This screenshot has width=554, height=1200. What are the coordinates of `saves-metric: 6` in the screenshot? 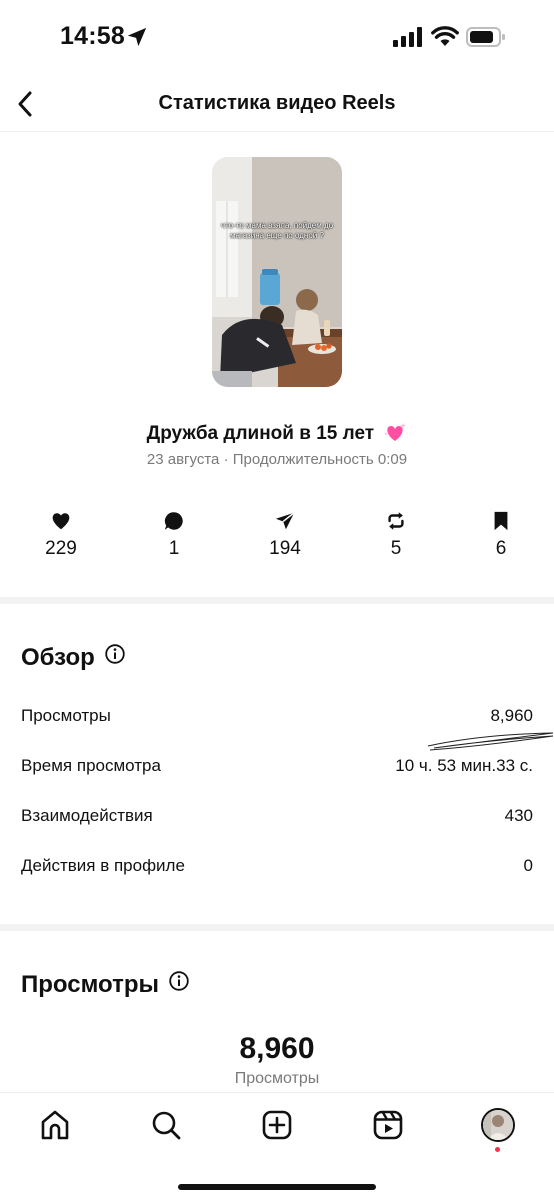 It's located at (501, 535).